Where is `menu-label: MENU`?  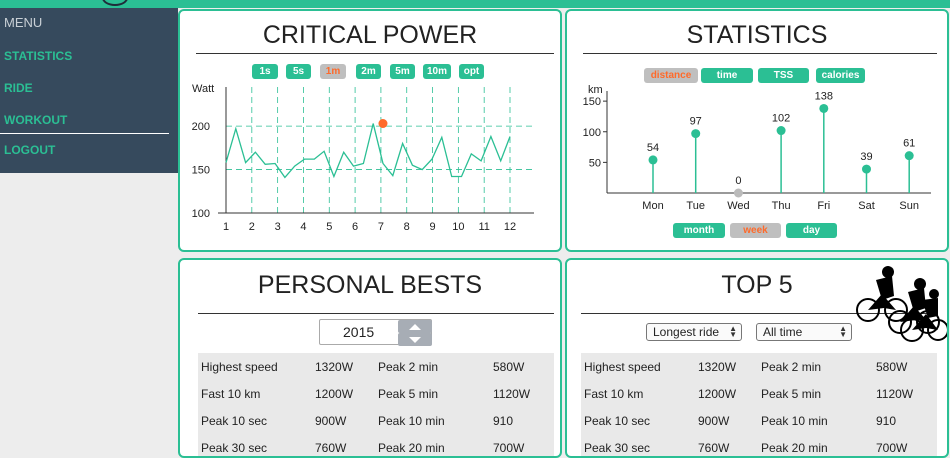
menu-label: MENU is located at coordinates (23, 22).